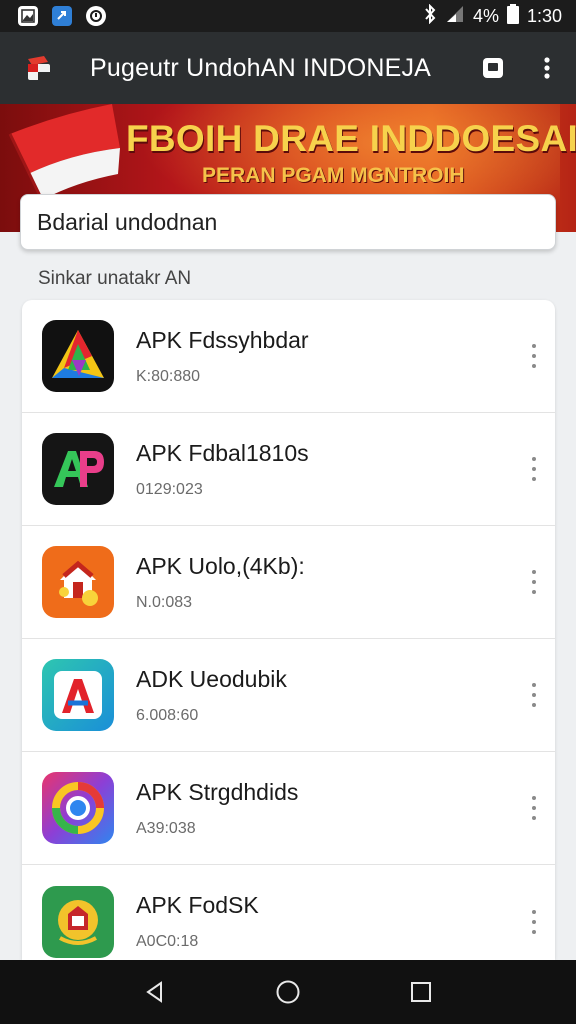 The width and height of the screenshot is (576, 1024). What do you see at coordinates (28, 16) in the screenshot?
I see `gallery-icon` at bounding box center [28, 16].